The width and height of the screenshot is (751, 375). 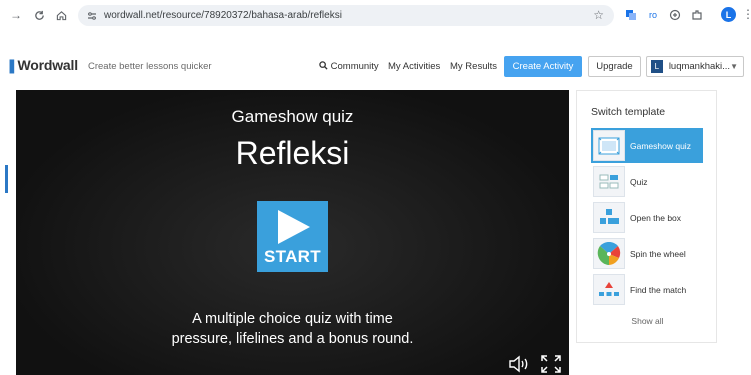 I want to click on extensions-menu-icon, so click(x=697, y=15).